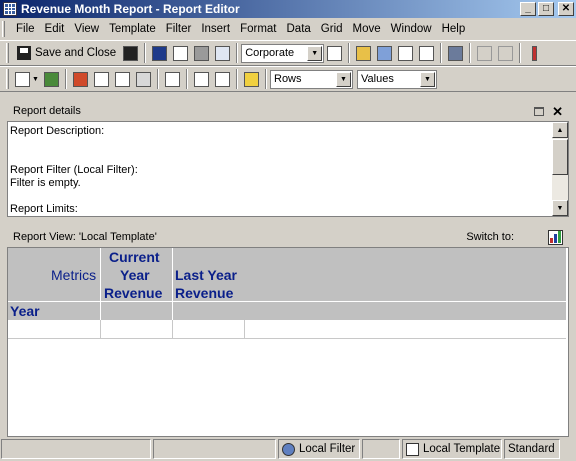  I want to click on printer-icon, so click(202, 53).